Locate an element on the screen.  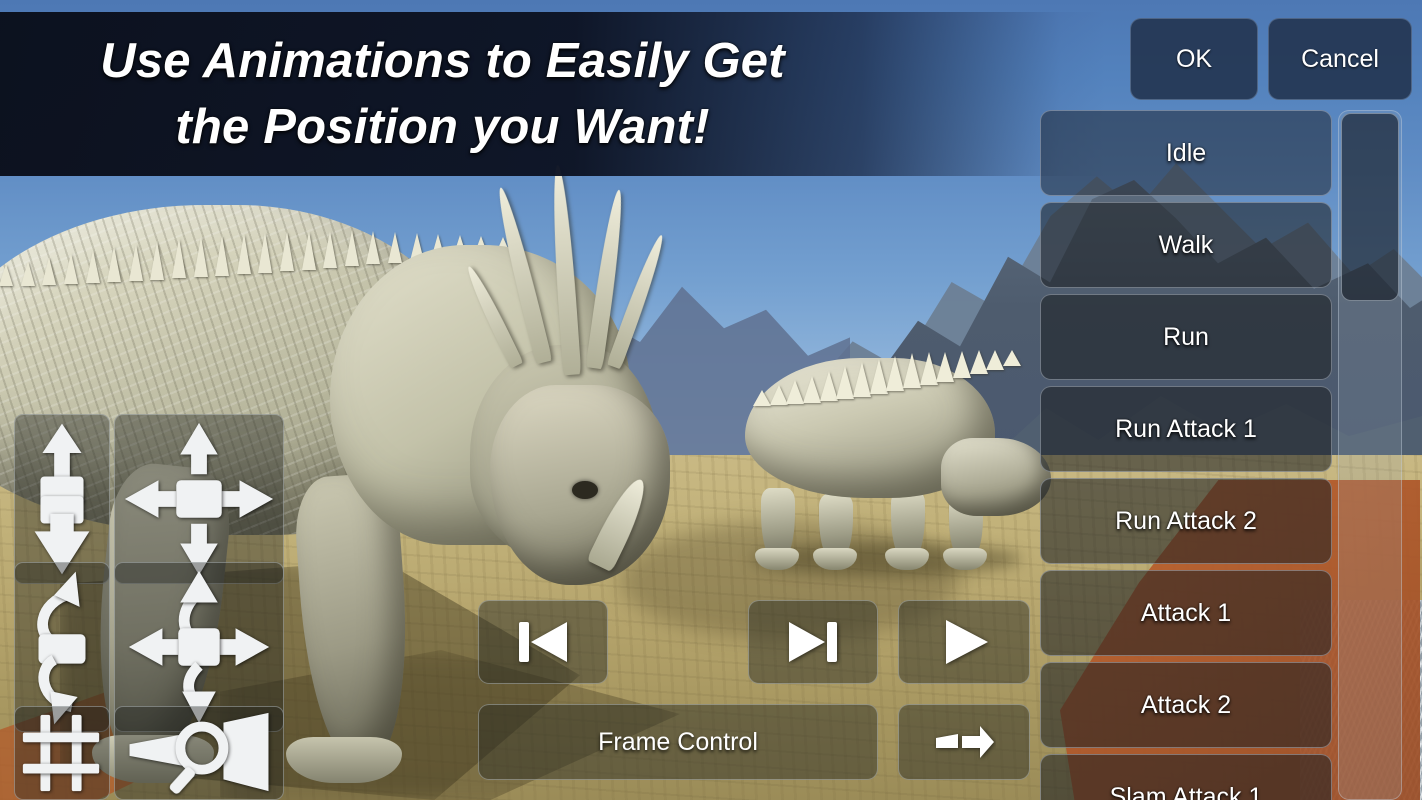
animation-item-label: Walk is located at coordinates (1186, 244).